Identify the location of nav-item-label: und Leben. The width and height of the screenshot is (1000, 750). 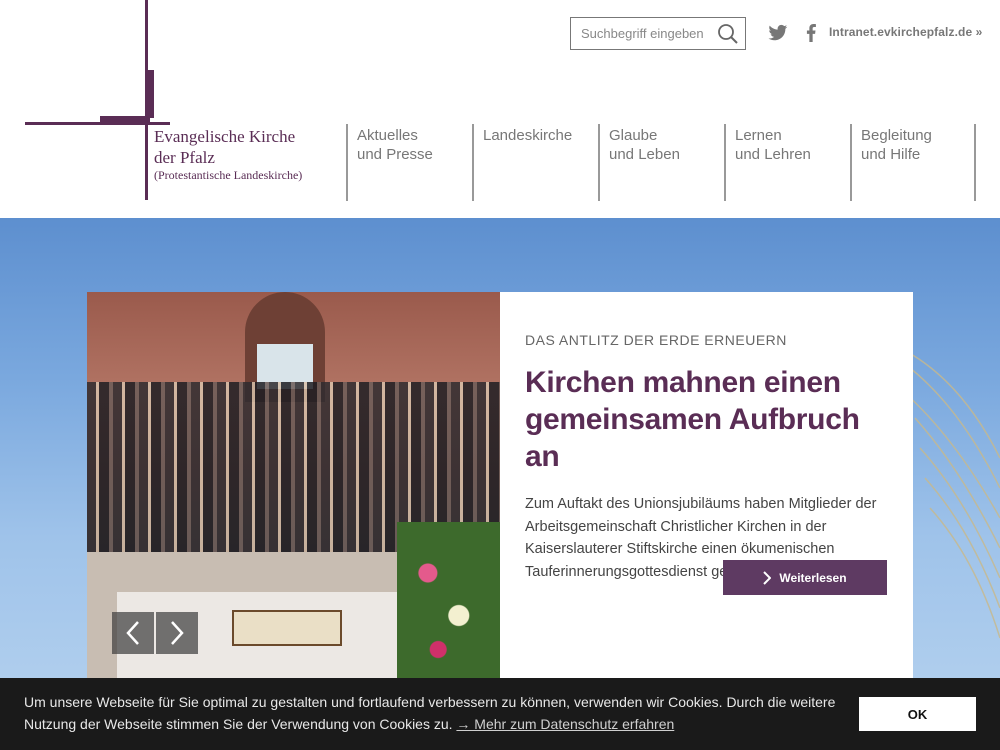
(644, 154).